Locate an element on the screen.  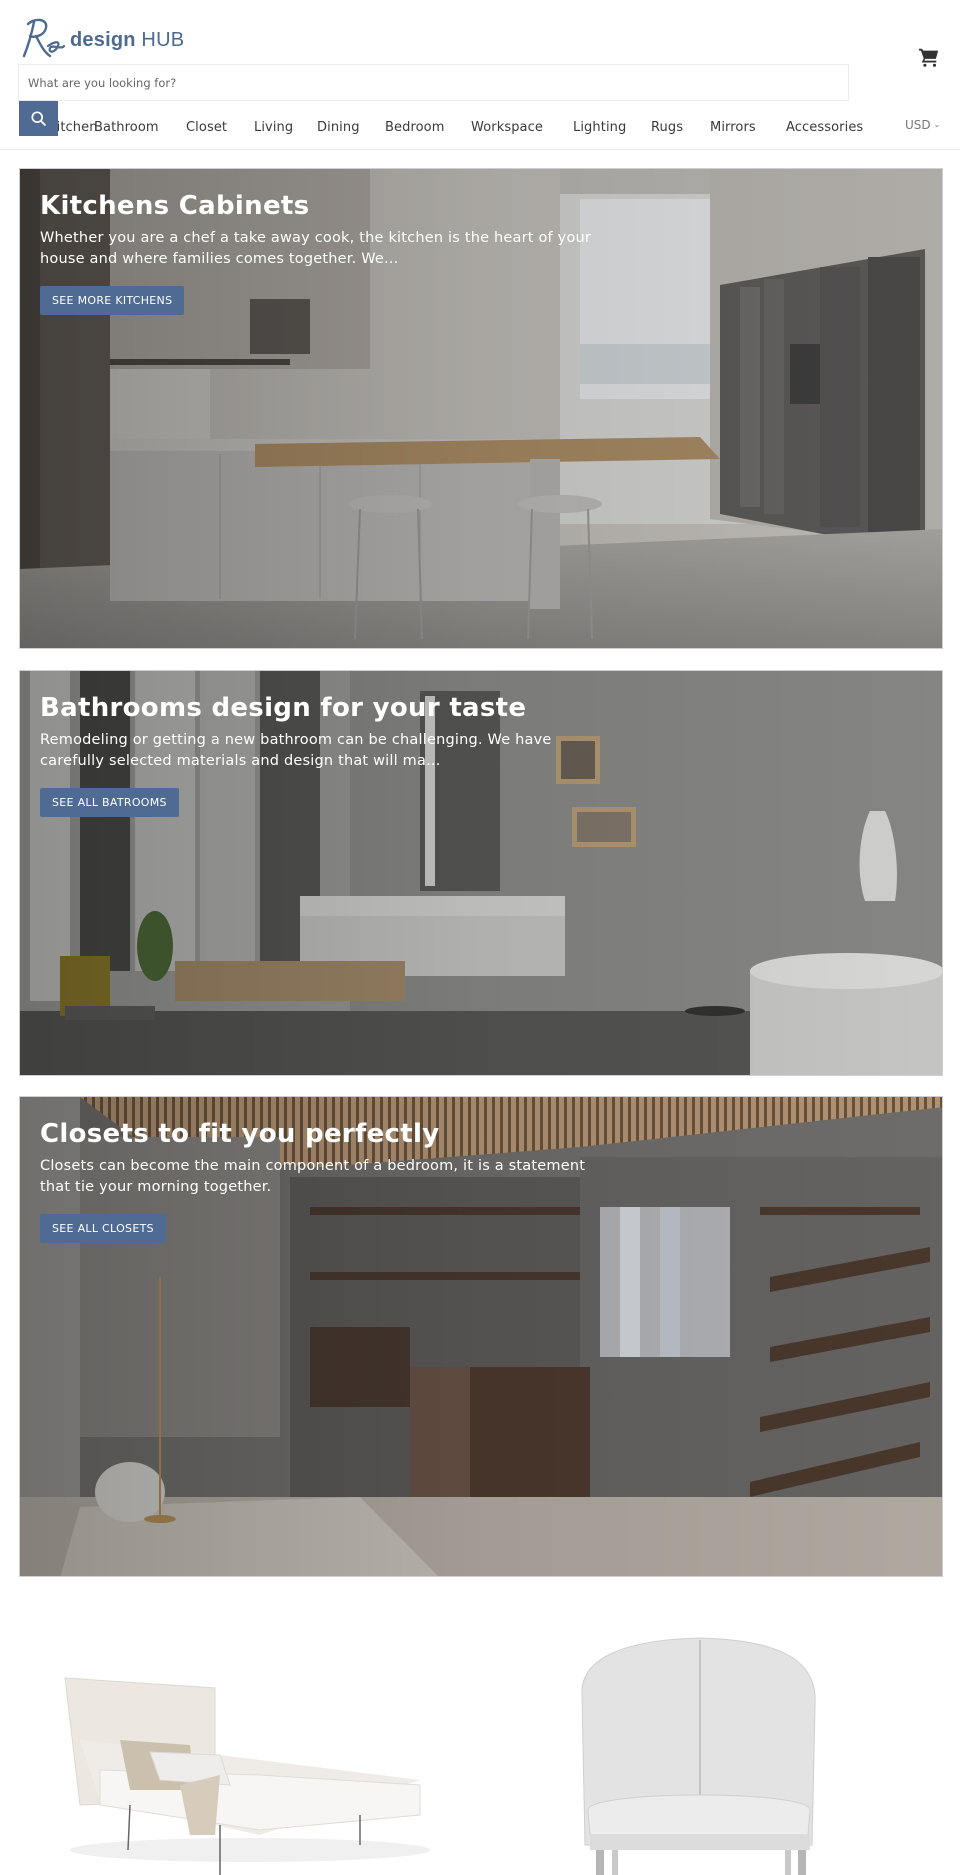
product-image-chair is located at coordinates (720, 1737).